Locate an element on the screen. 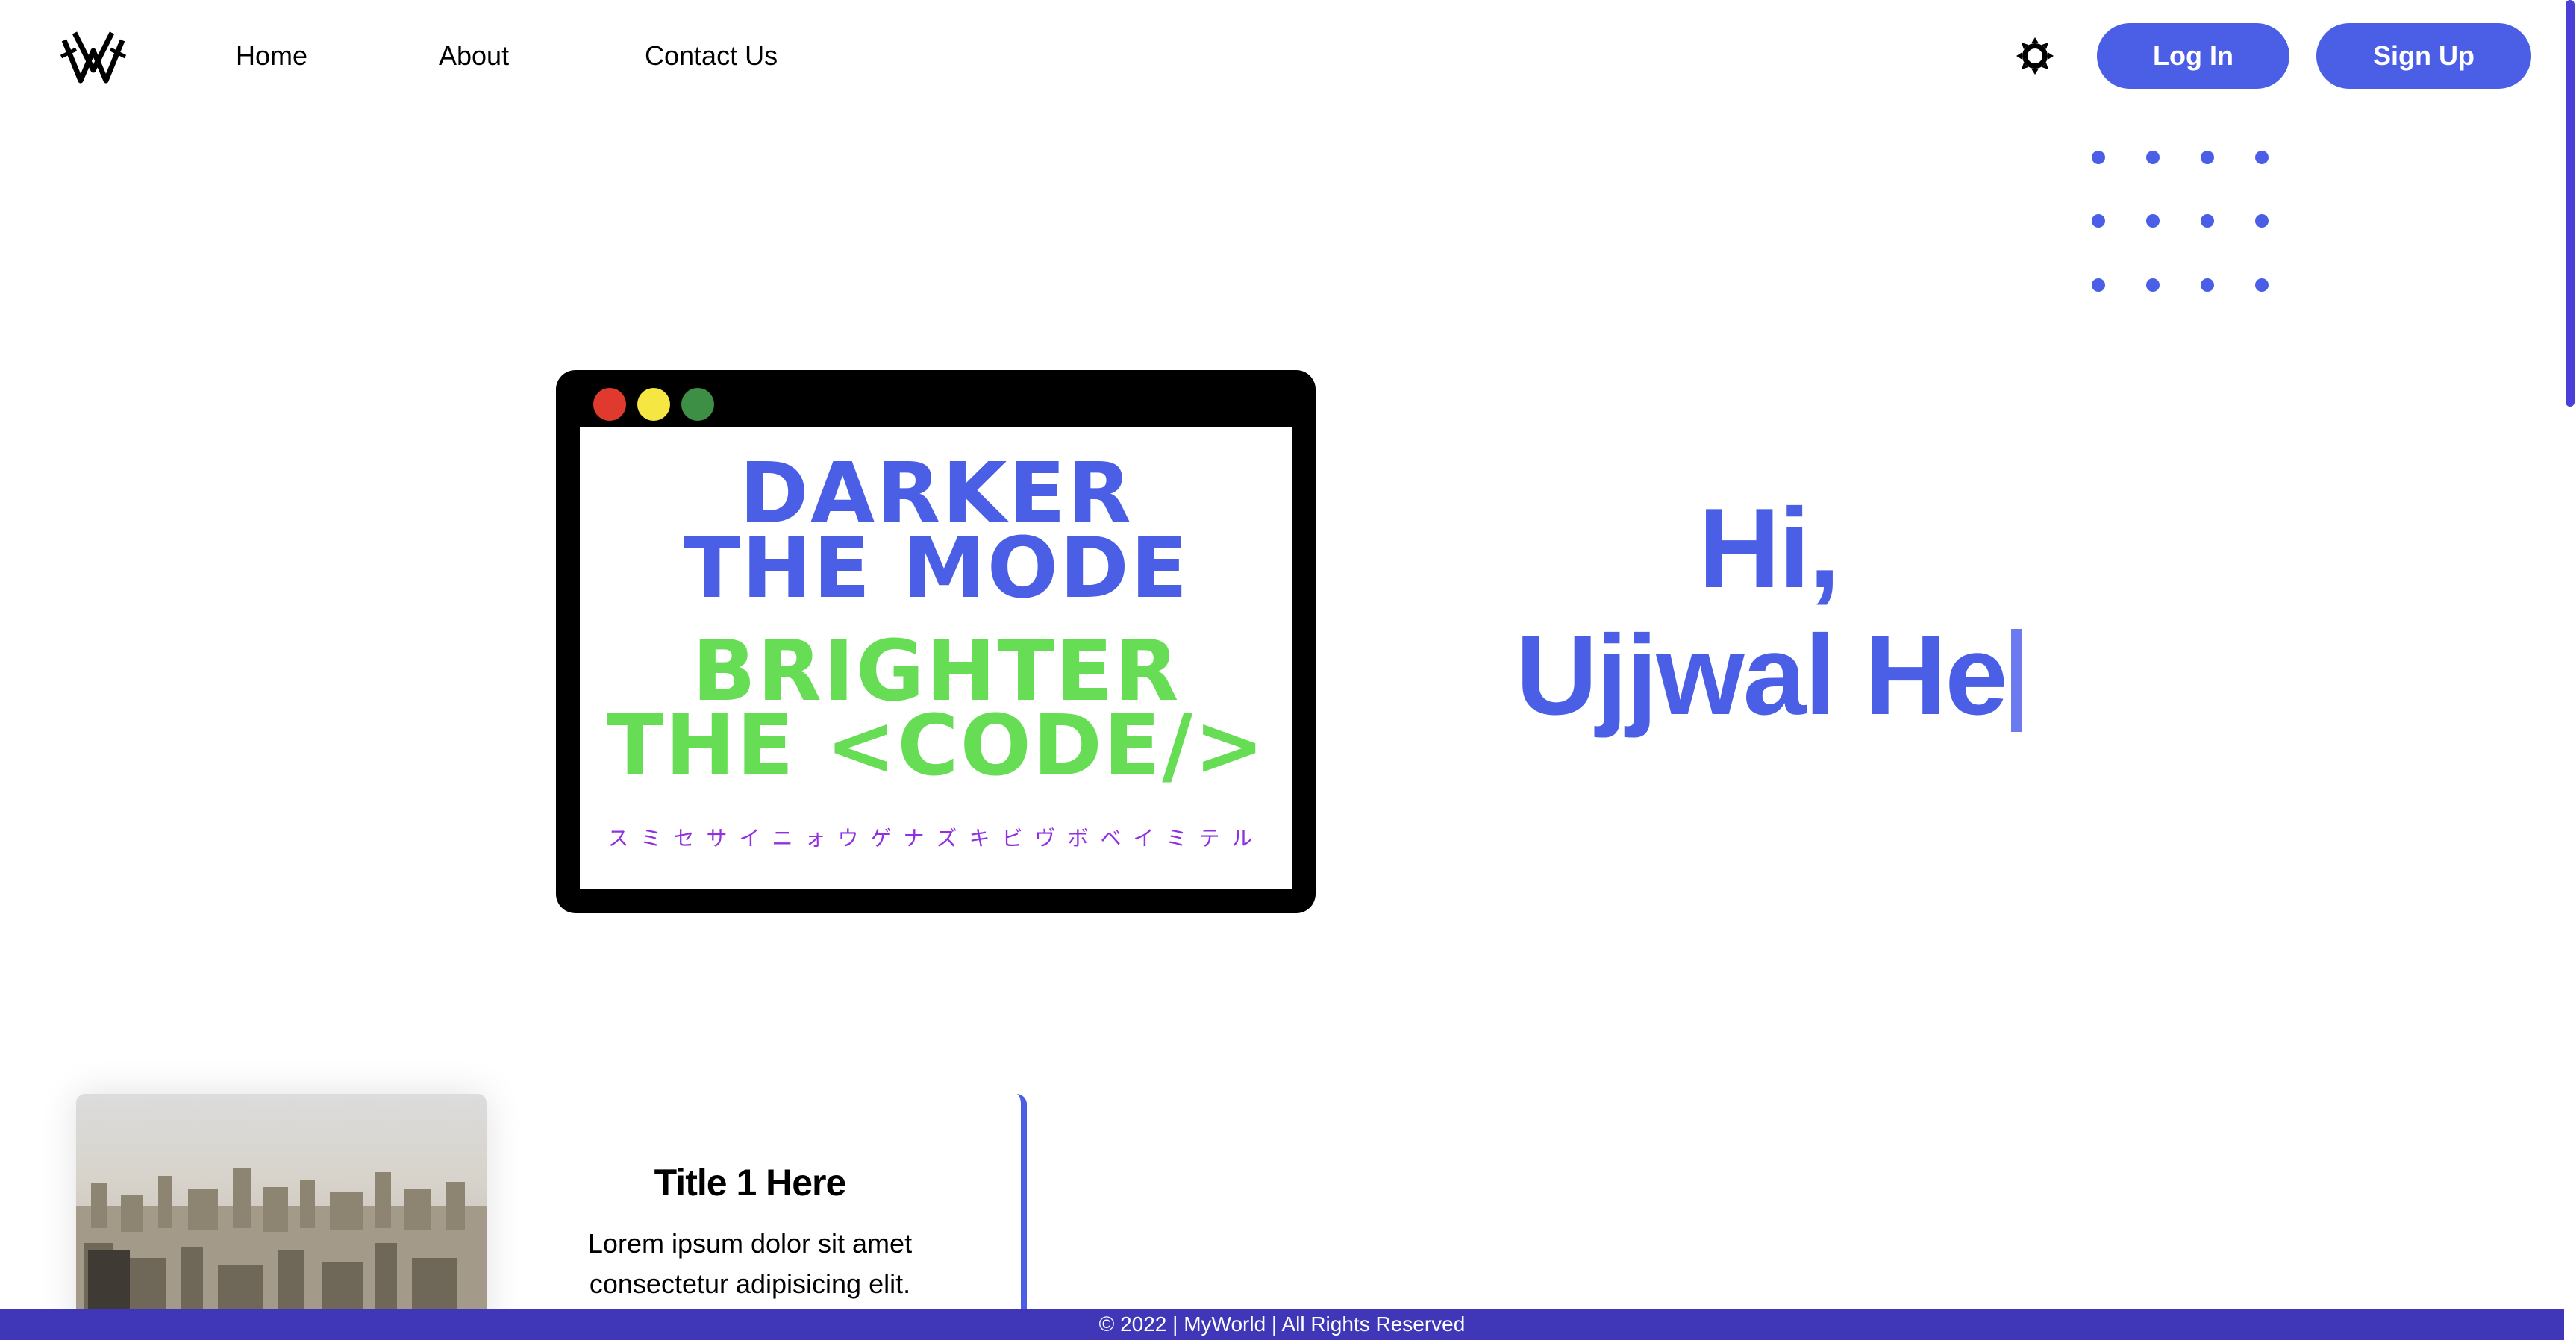 The width and height of the screenshot is (2576, 1340). greeting-line-hi: Hi, is located at coordinates (1769, 548).